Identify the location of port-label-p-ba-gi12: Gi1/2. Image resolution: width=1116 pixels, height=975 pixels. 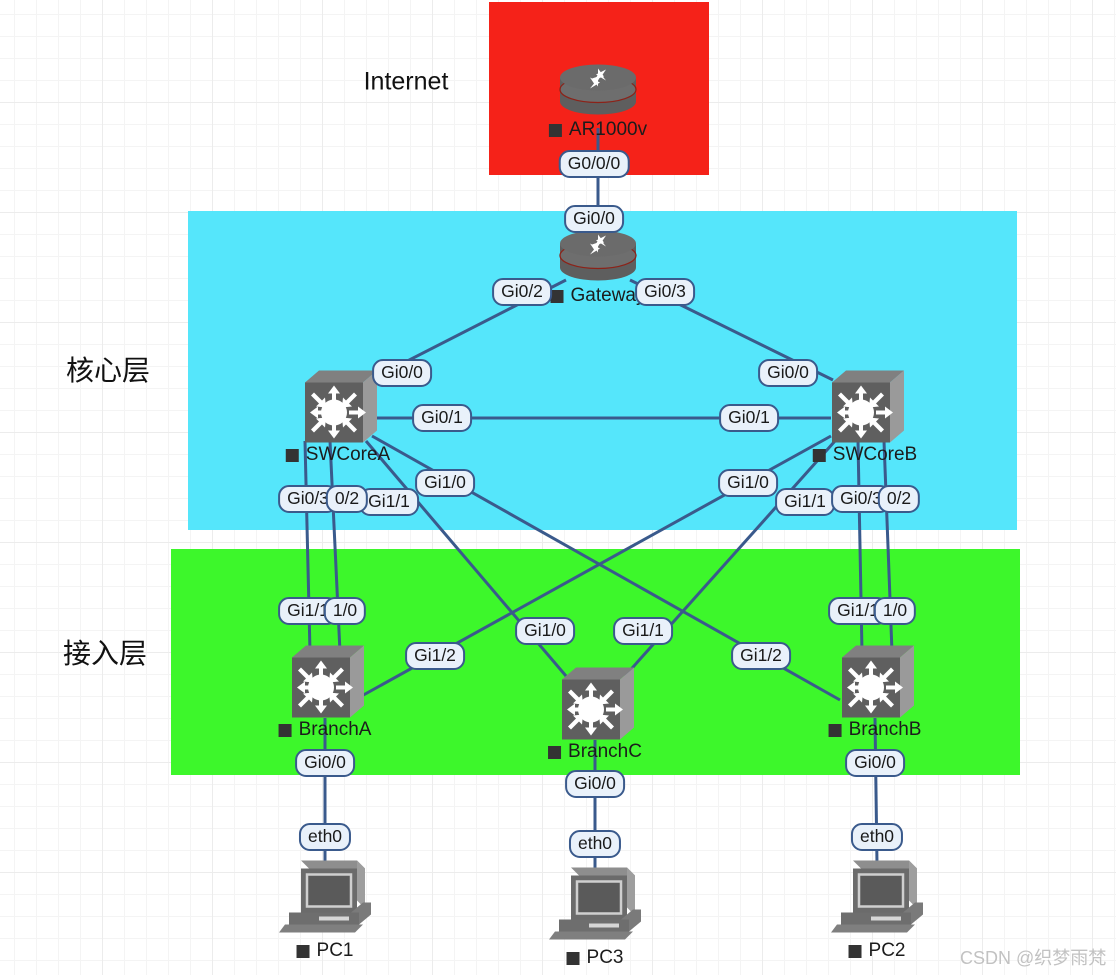
(435, 656).